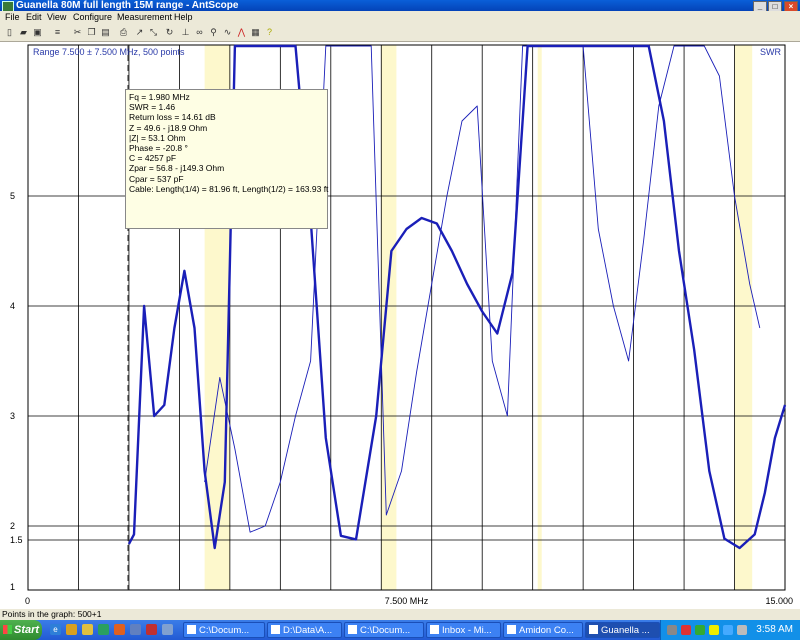  What do you see at coordinates (12, 196) in the screenshot?
I see `y-tick-label: 5` at bounding box center [12, 196].